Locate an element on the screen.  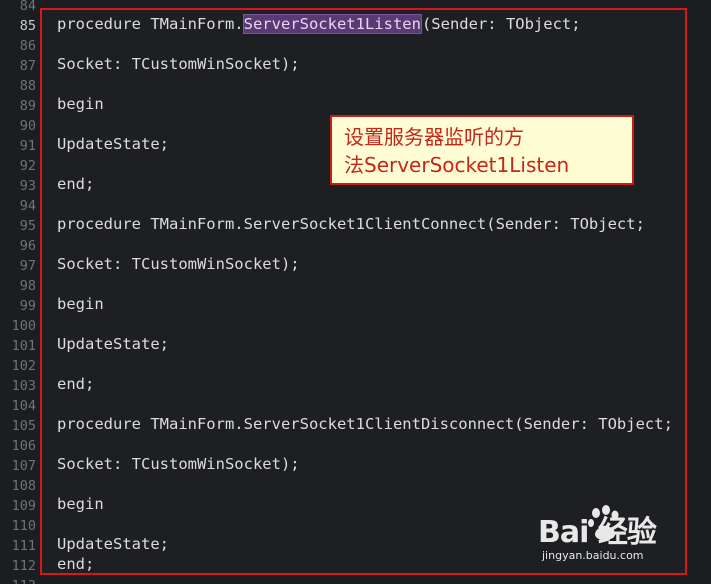
annotation-line-2: 法ServerSocket1Listen is located at coordinates (457, 165).